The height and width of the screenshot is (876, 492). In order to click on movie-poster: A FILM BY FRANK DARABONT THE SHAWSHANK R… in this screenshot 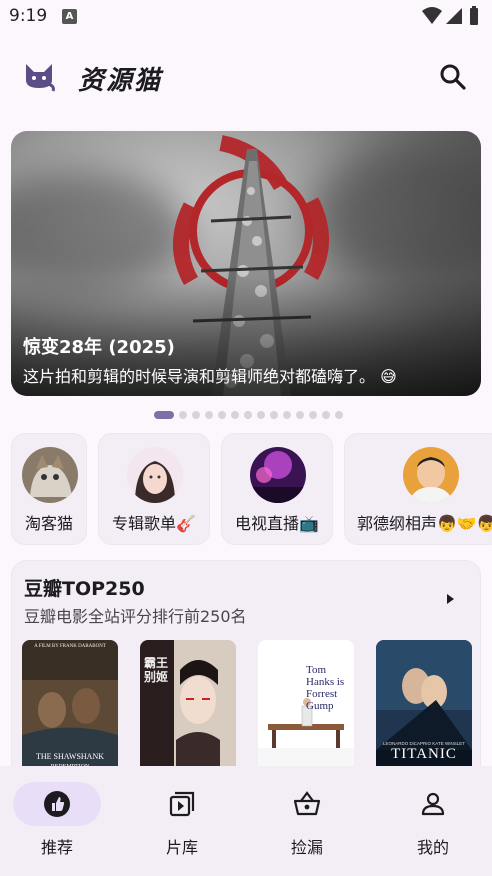, I will do `click(70, 710)`.